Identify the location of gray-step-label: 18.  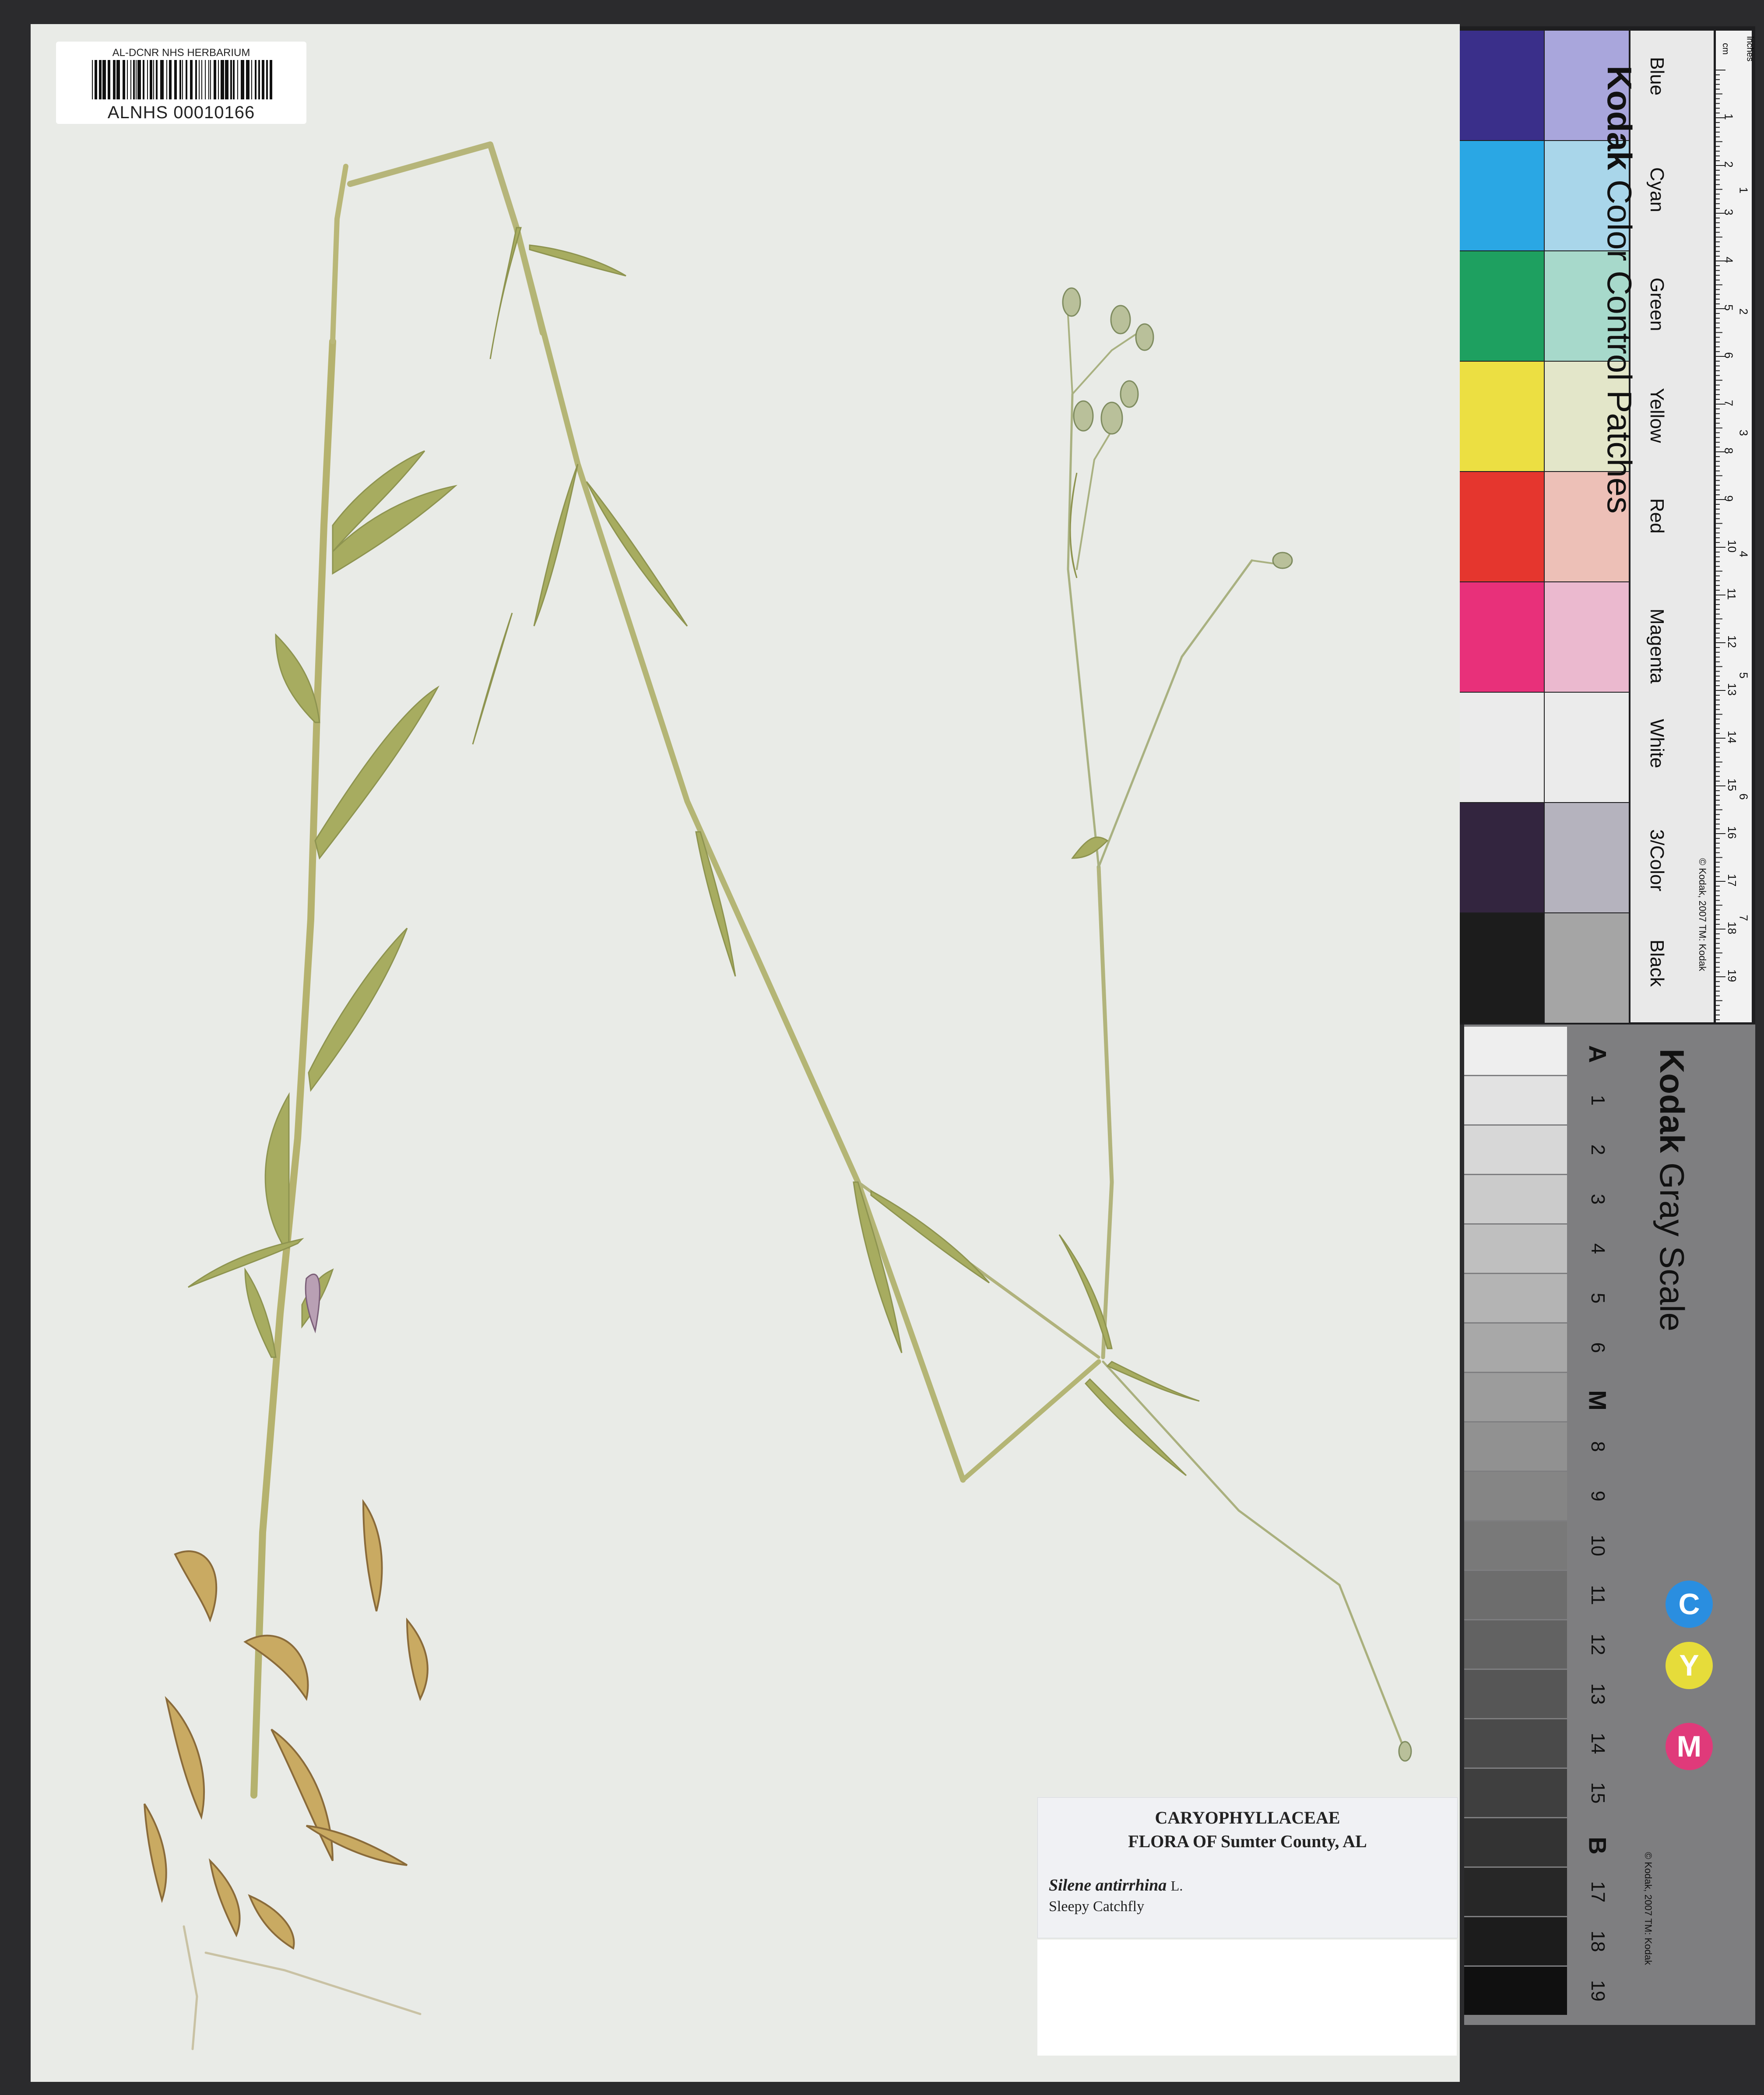
(1598, 1941).